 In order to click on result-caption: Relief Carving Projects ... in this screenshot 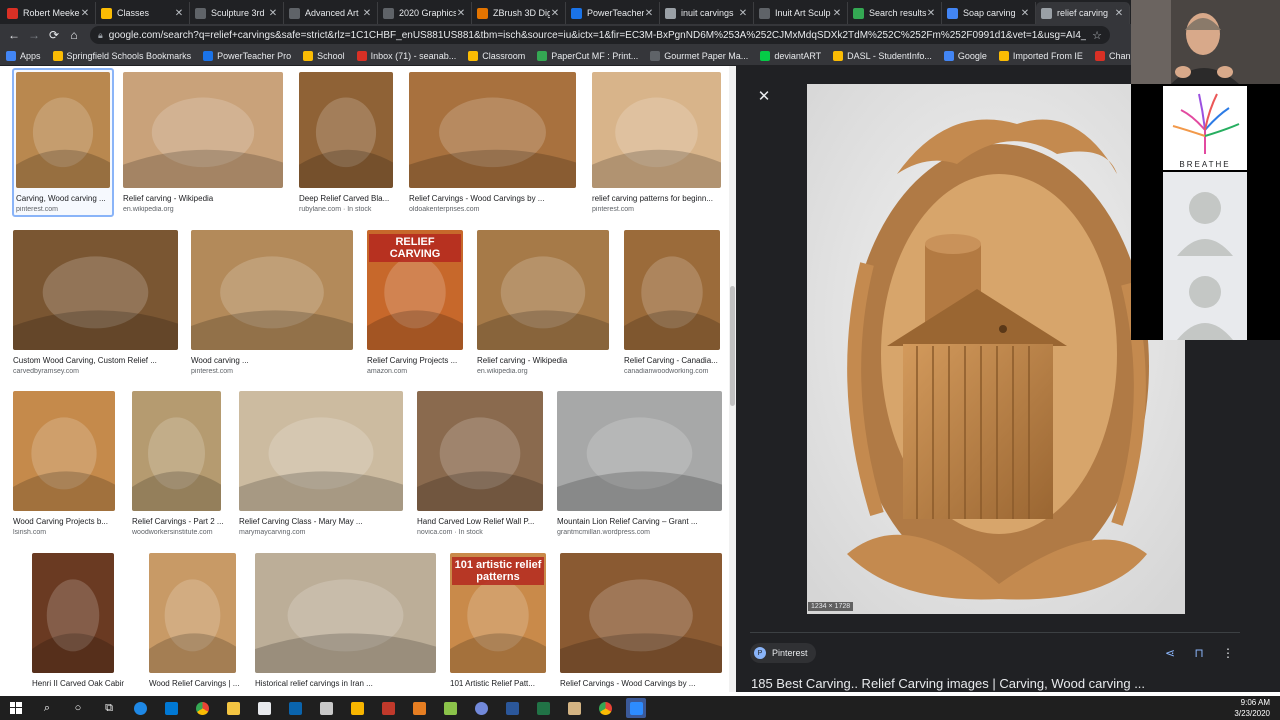, I will do `click(420, 360)`.